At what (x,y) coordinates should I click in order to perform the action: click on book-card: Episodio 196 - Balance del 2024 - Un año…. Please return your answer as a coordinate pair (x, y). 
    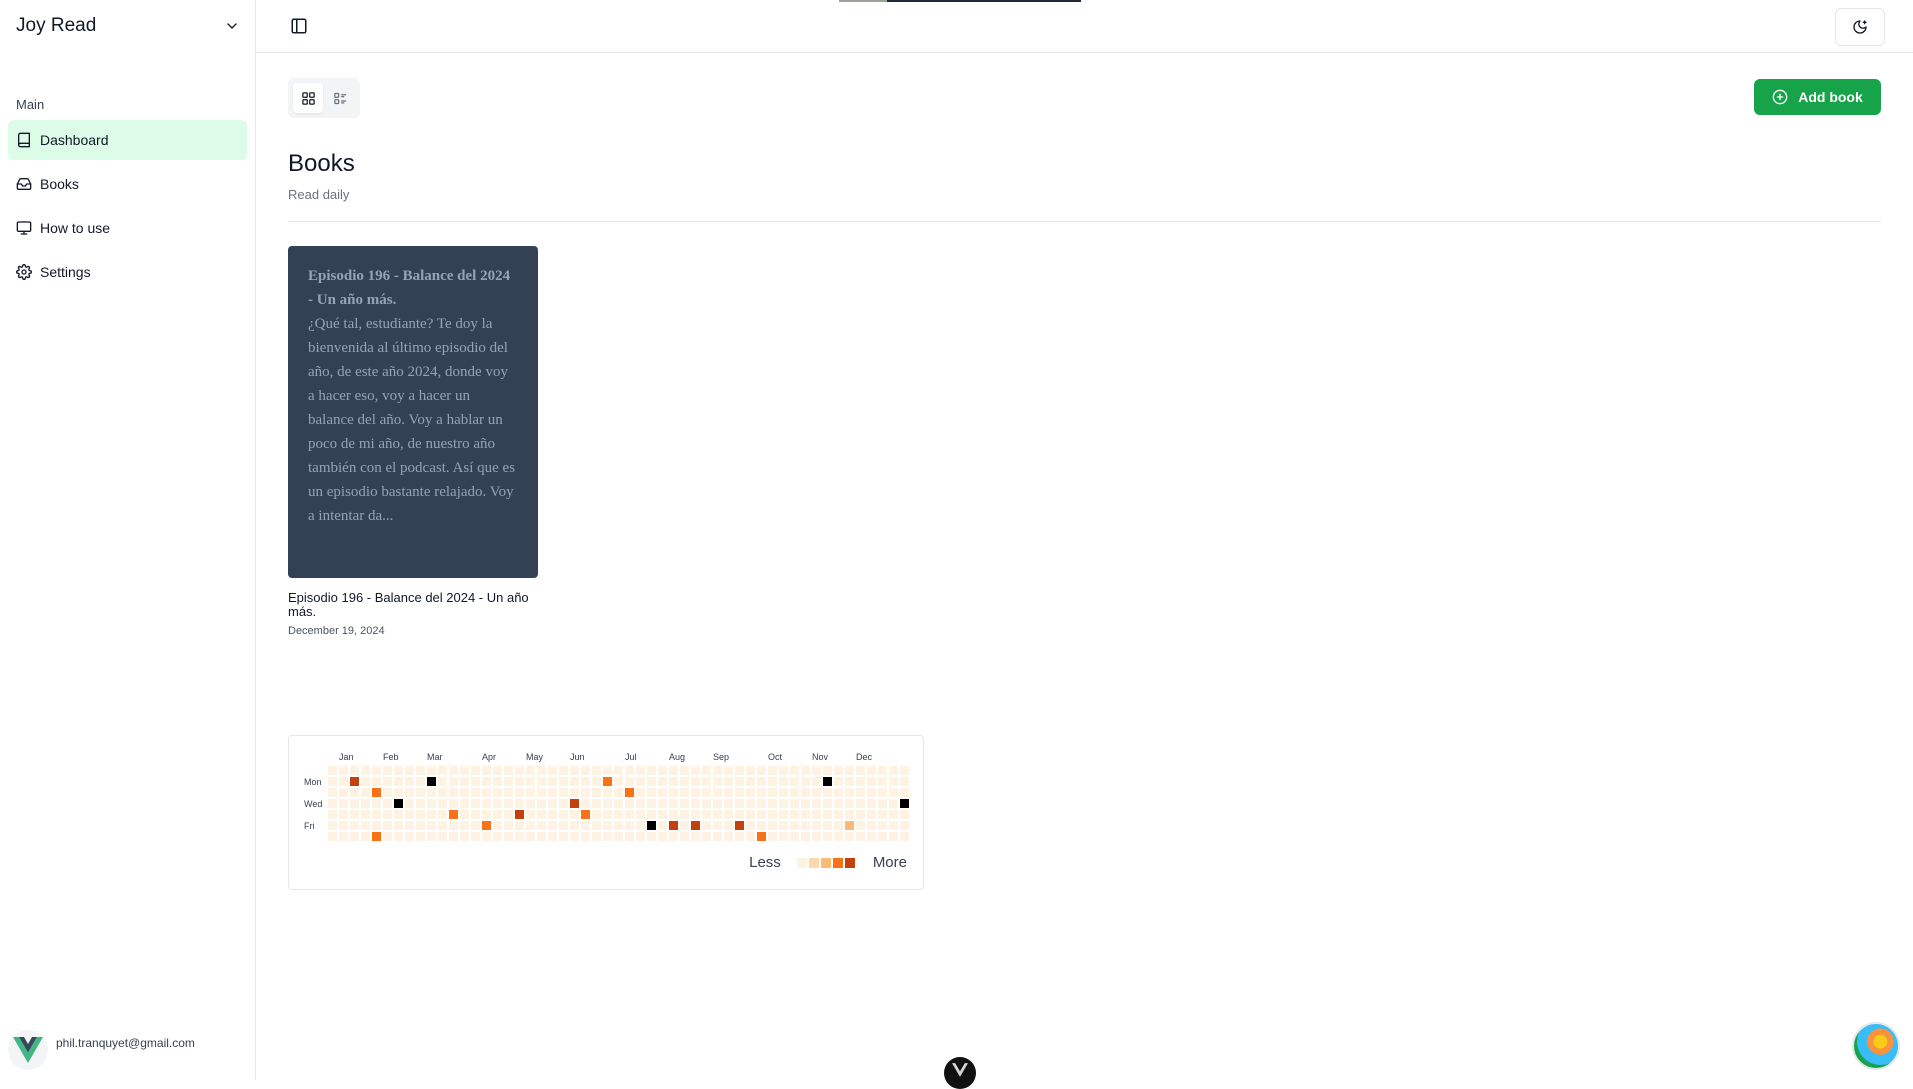
    Looking at the image, I should click on (413, 412).